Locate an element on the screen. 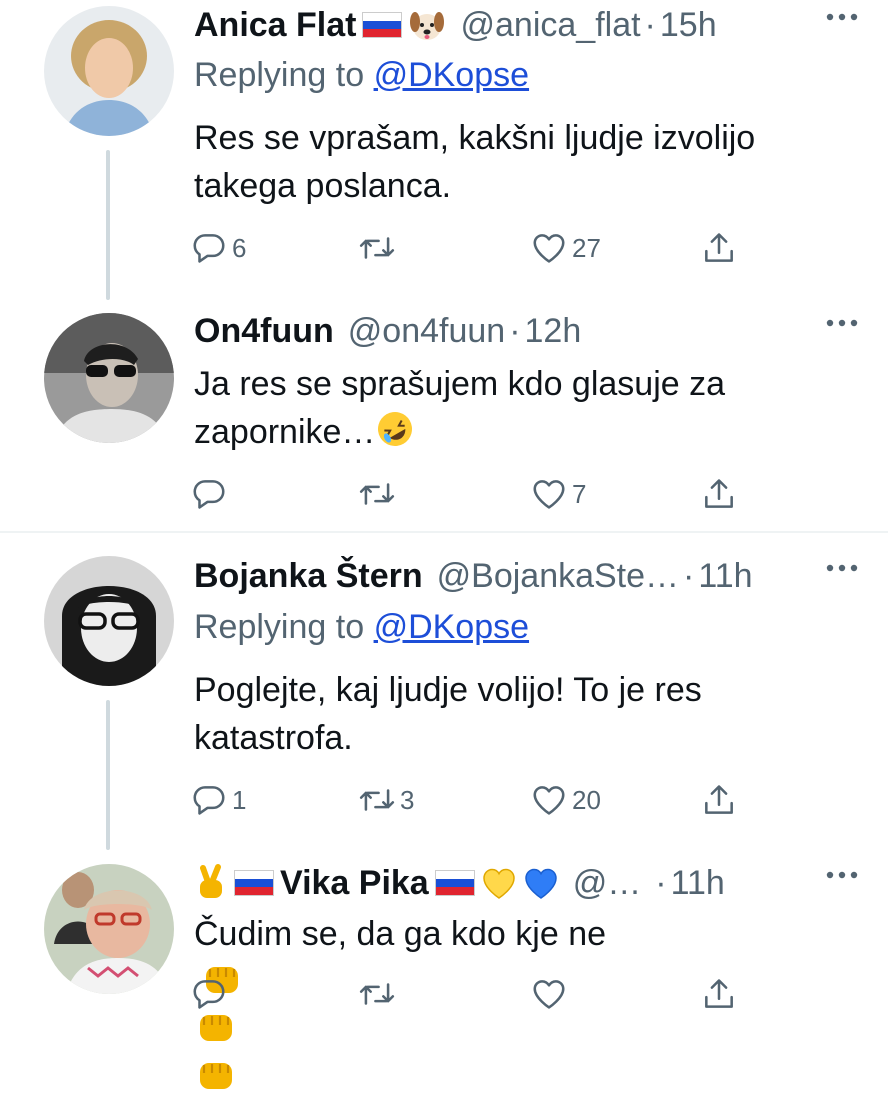  retweet-count: 3 is located at coordinates (407, 799).